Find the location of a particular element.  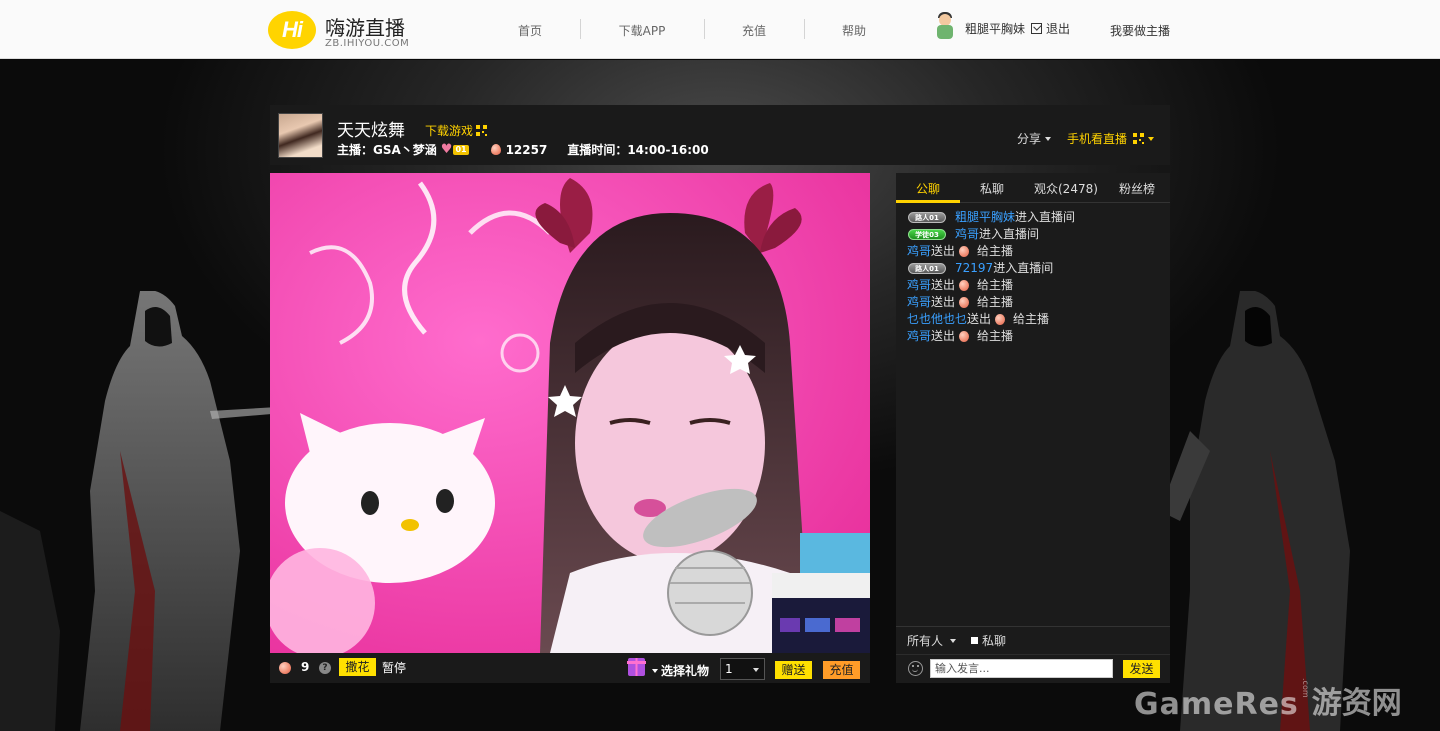

nav-recharge: 充值 is located at coordinates (754, 29).